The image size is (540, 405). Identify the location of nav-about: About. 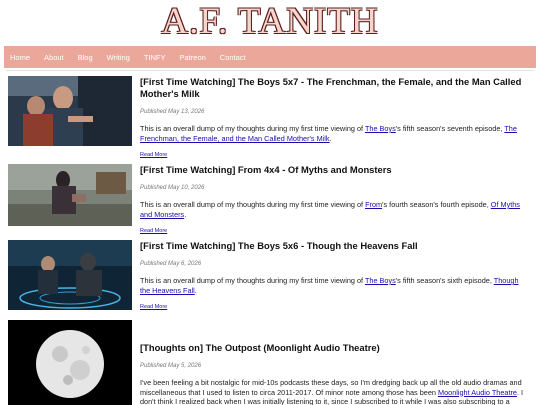
(54, 57).